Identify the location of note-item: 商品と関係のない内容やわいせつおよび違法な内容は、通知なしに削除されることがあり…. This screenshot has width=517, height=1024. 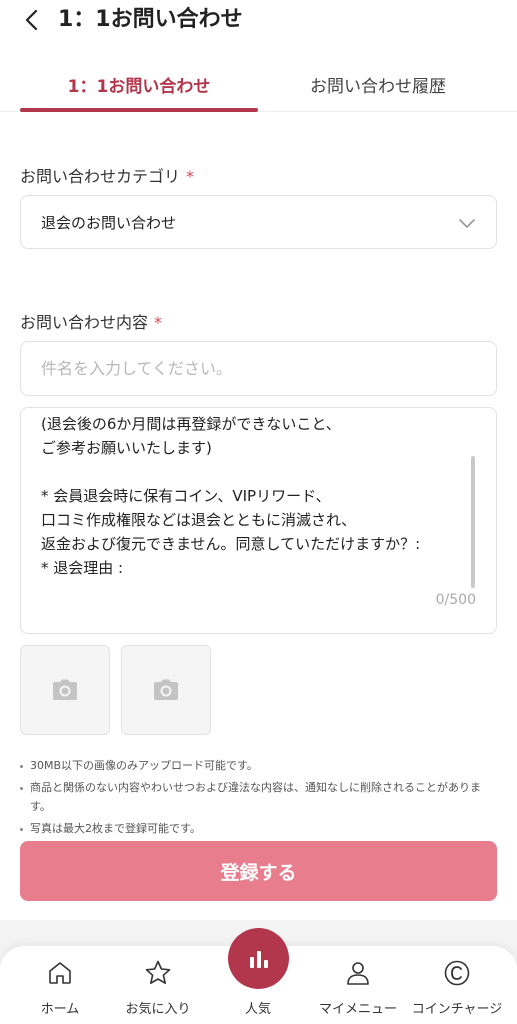
(258, 797).